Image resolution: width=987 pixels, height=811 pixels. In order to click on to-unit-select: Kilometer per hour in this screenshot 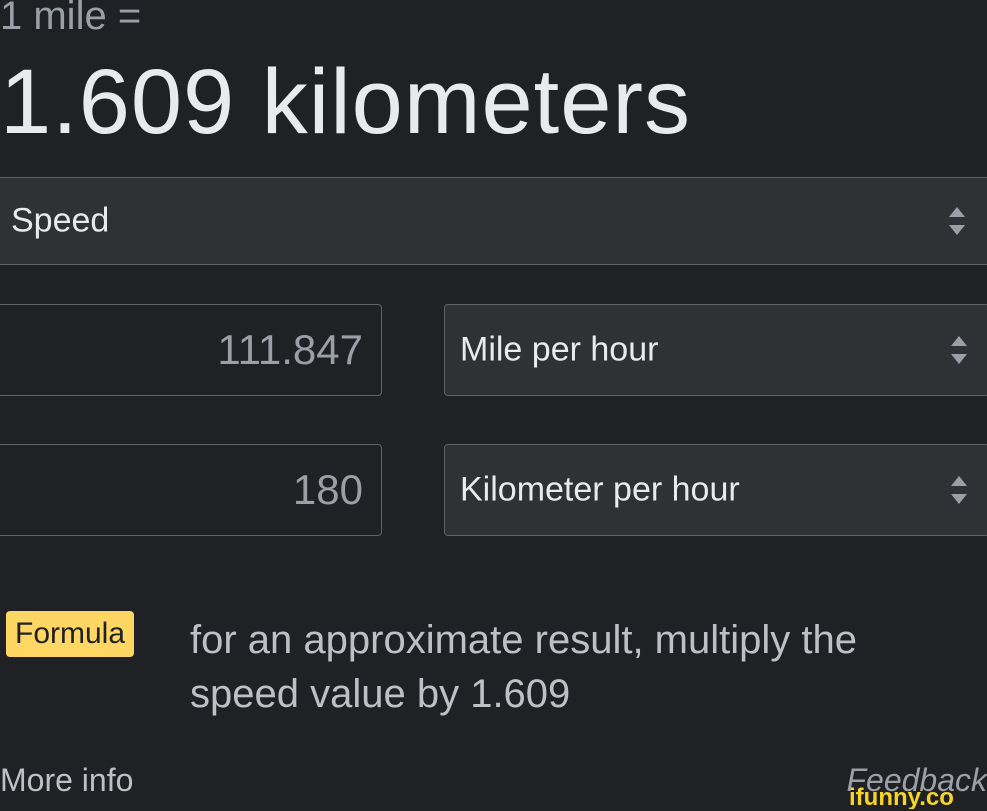, I will do `click(715, 490)`.